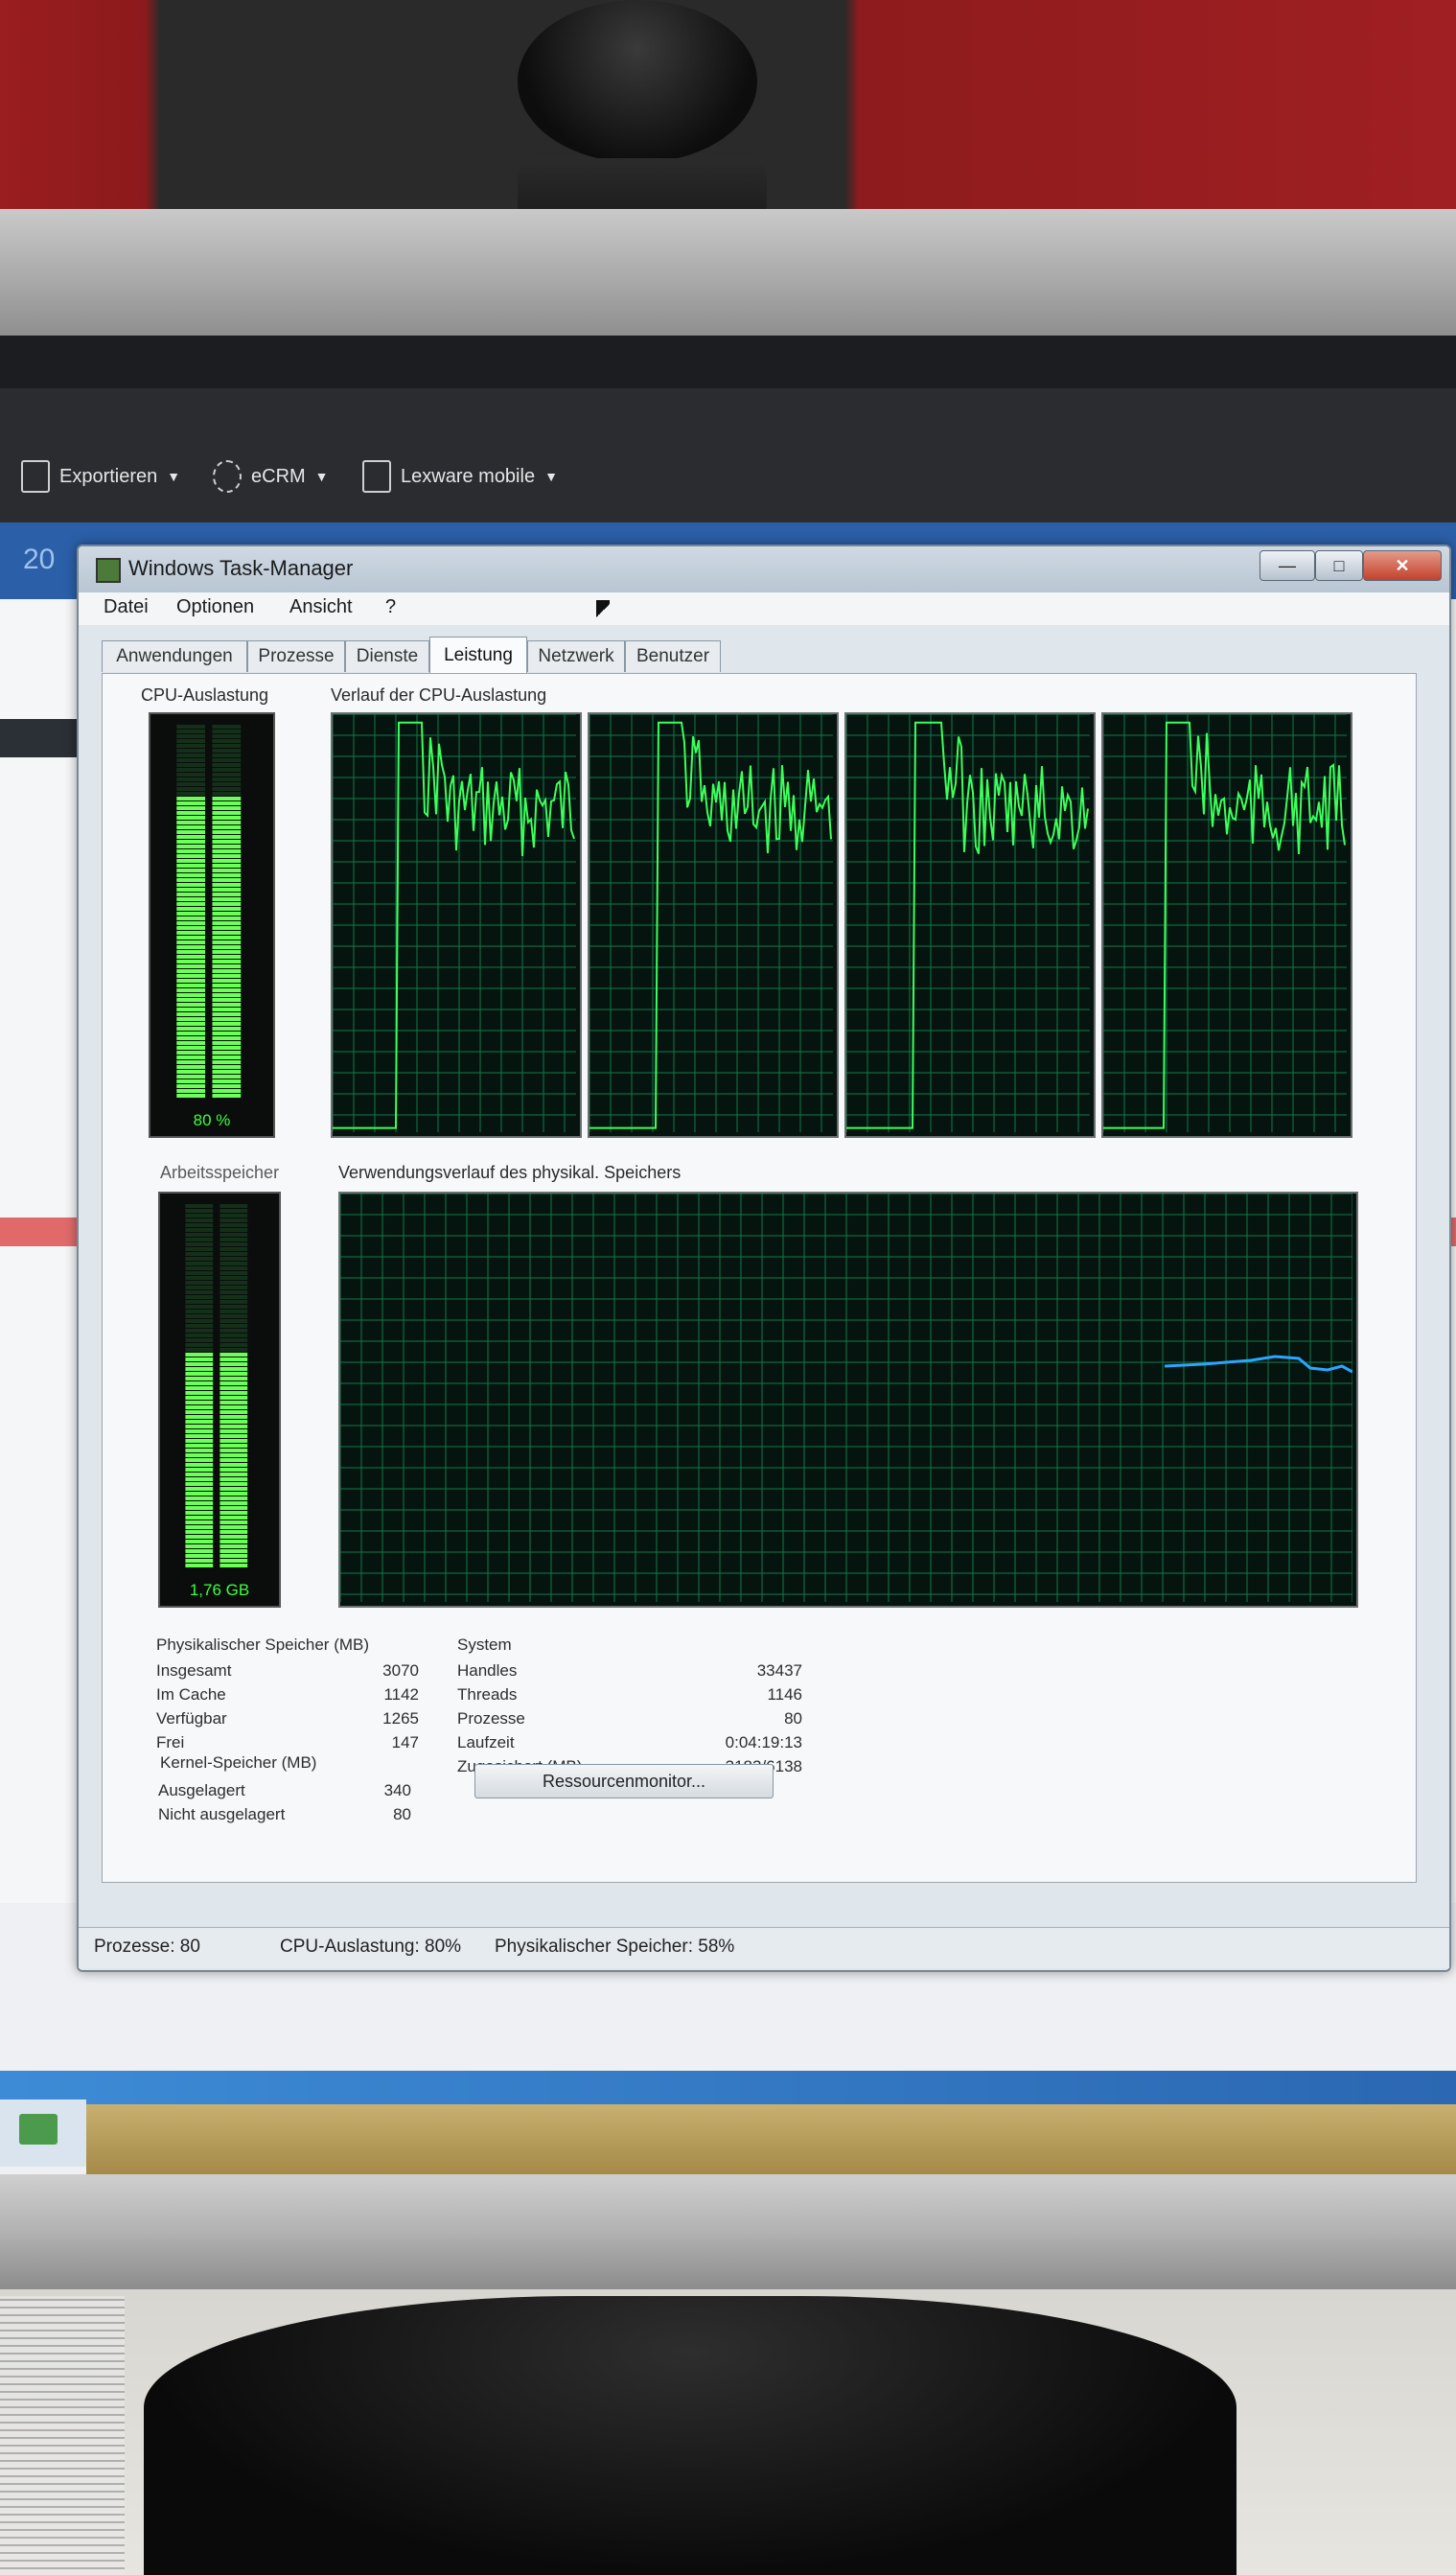  Describe the element at coordinates (400, 1718) in the screenshot. I see `stat-value: 1265` at that location.